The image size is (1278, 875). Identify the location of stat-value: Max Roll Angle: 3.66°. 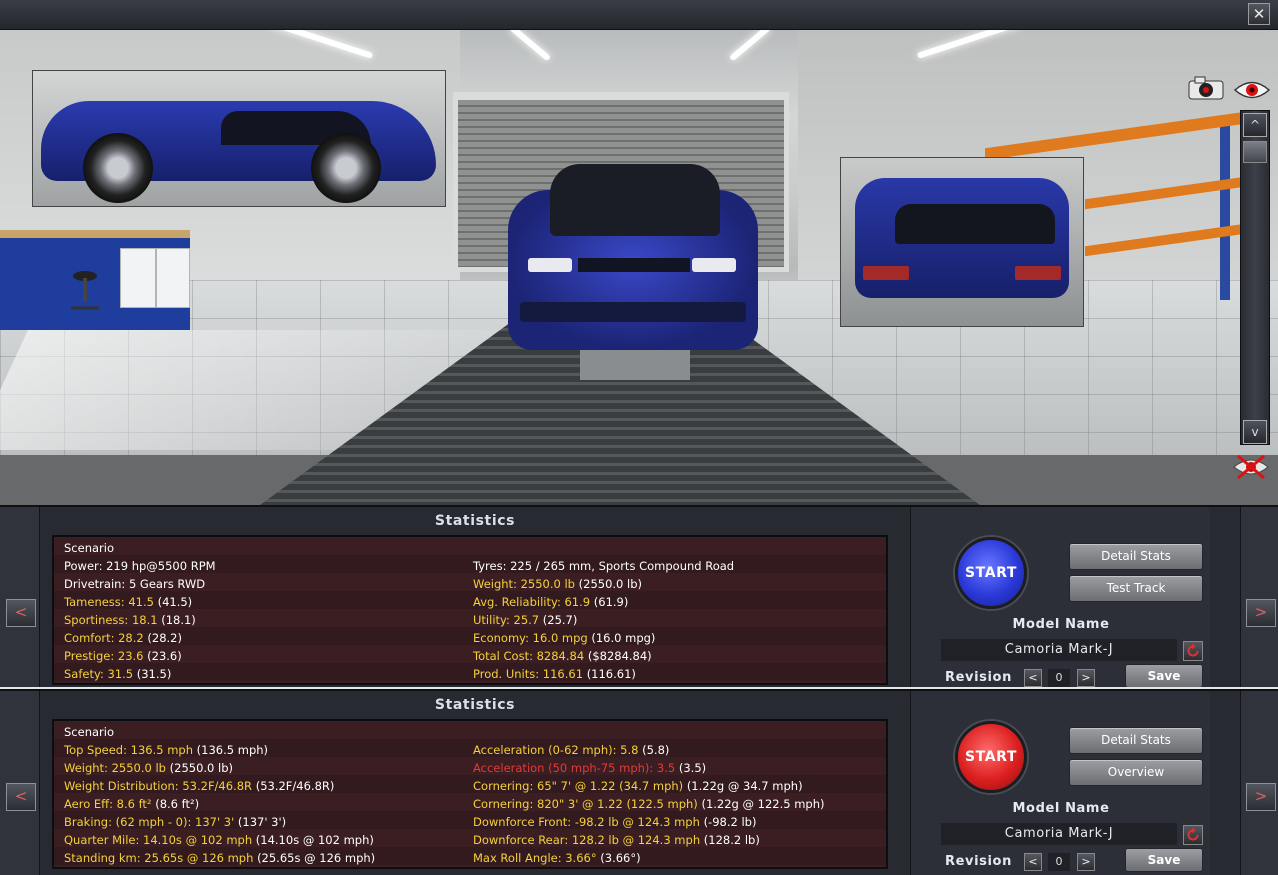
(535, 858).